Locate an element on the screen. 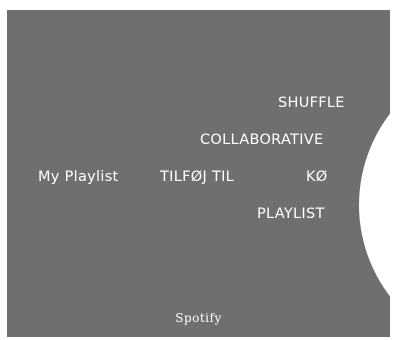  playlist-option: PLAYLIST is located at coordinates (291, 214).